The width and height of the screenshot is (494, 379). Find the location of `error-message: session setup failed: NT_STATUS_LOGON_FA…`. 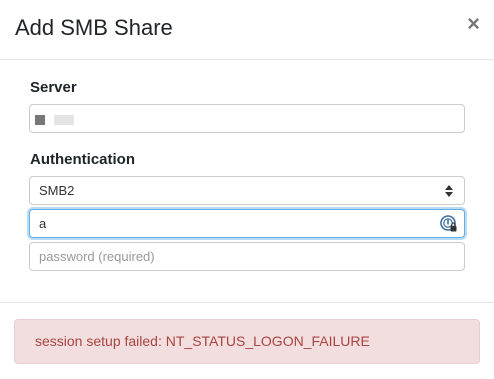

error-message: session setup failed: NT_STATUS_LOGON_FA… is located at coordinates (202, 341).